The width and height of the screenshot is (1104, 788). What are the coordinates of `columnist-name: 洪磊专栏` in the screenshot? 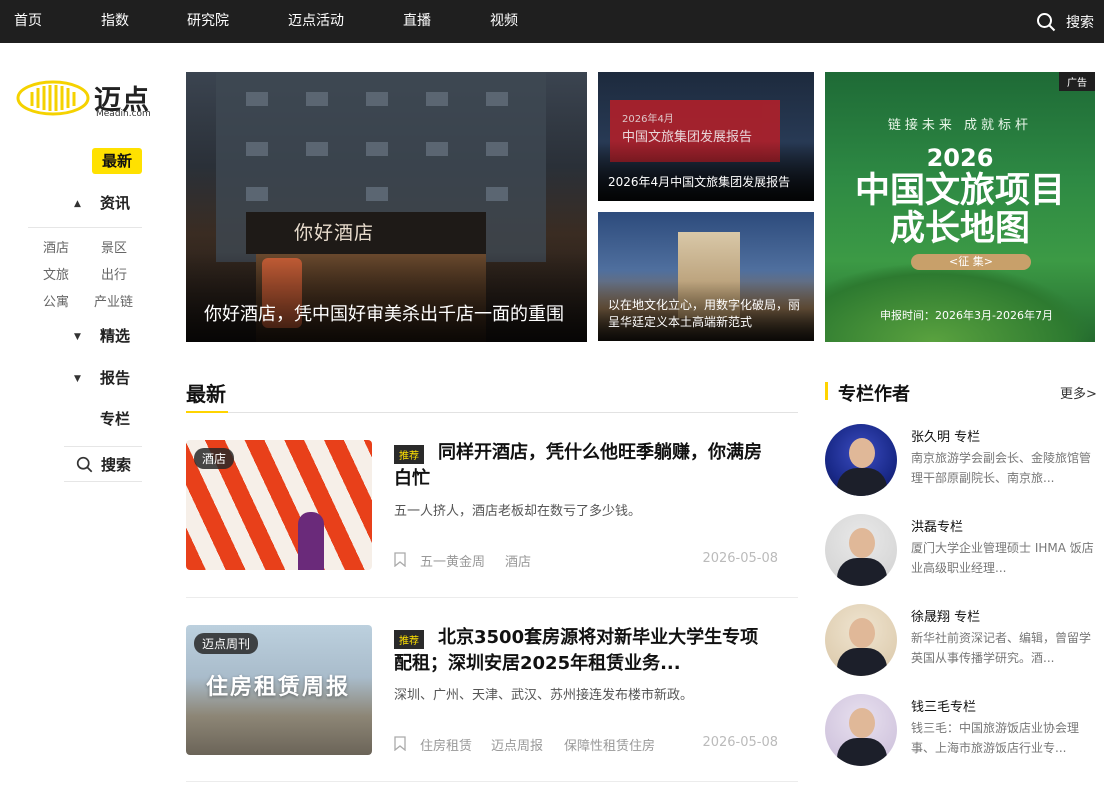 It's located at (937, 525).